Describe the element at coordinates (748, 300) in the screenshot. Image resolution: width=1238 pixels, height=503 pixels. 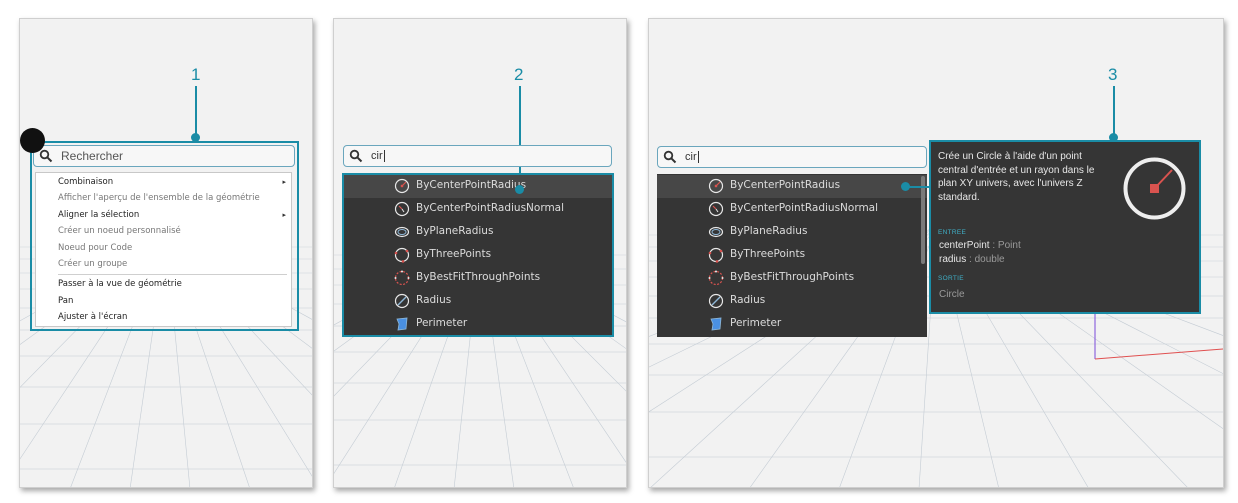
I see `result-label: Radius` at that location.